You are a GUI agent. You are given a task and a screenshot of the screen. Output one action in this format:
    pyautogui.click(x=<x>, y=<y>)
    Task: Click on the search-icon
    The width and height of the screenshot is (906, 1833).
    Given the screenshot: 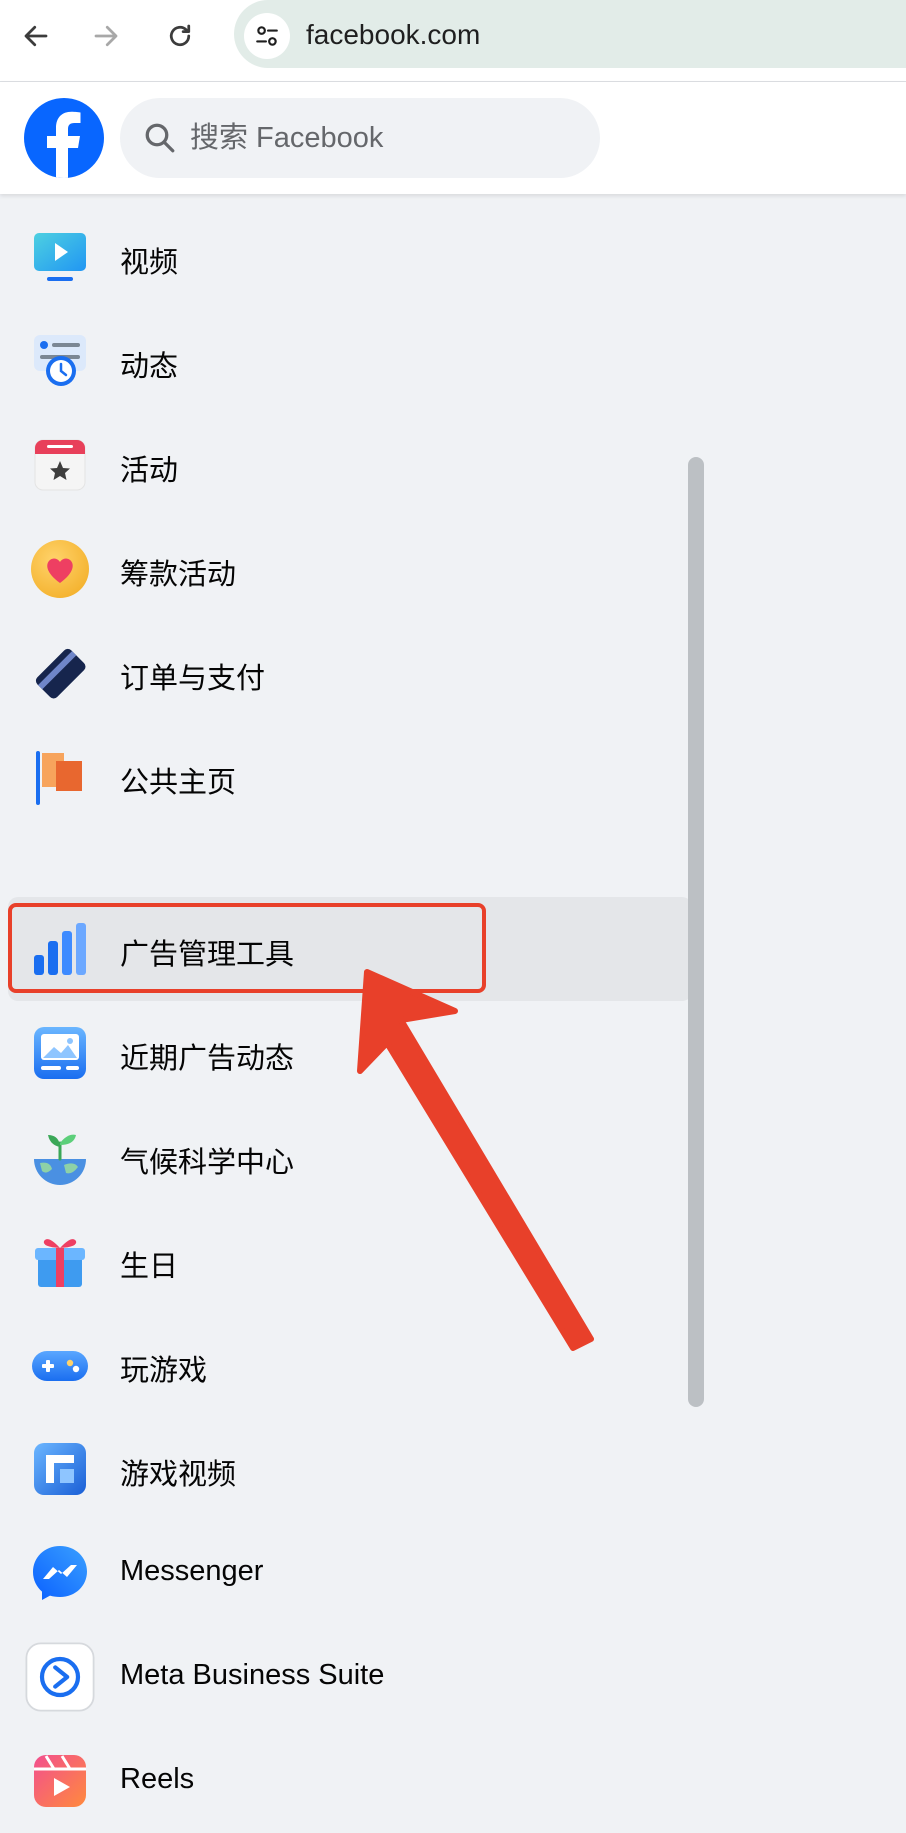 What is the action you would take?
    pyautogui.click(x=160, y=138)
    